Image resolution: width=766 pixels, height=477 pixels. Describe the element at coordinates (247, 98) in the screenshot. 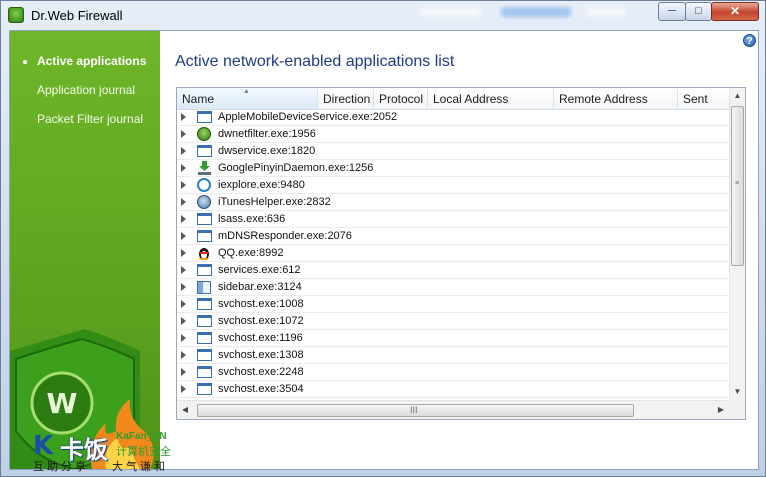

I see `column-header-name: ▲ Name` at that location.